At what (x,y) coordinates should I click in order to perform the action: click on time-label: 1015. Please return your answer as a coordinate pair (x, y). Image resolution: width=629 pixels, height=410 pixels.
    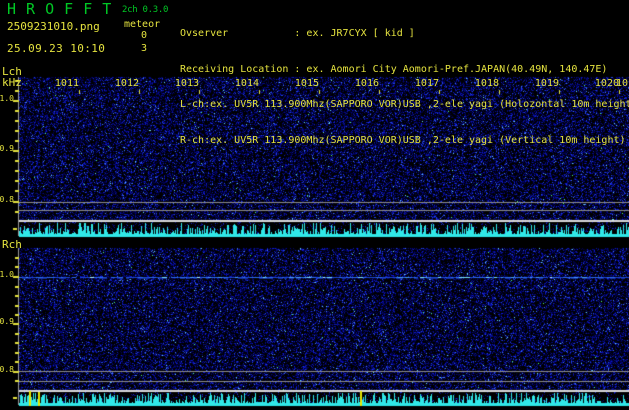
    Looking at the image, I should click on (306, 83).